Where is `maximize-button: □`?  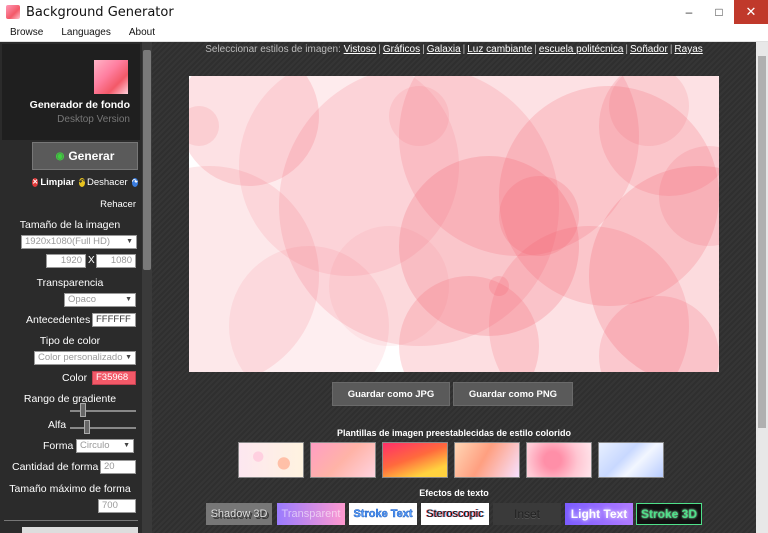
maximize-button: □ is located at coordinates (719, 12).